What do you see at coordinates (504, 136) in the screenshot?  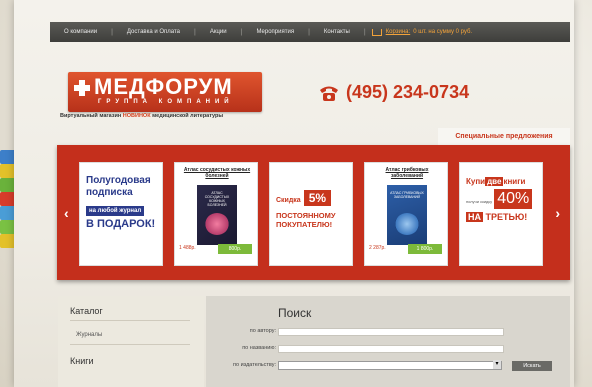 I see `tab-special-offers: Специальные предложения` at bounding box center [504, 136].